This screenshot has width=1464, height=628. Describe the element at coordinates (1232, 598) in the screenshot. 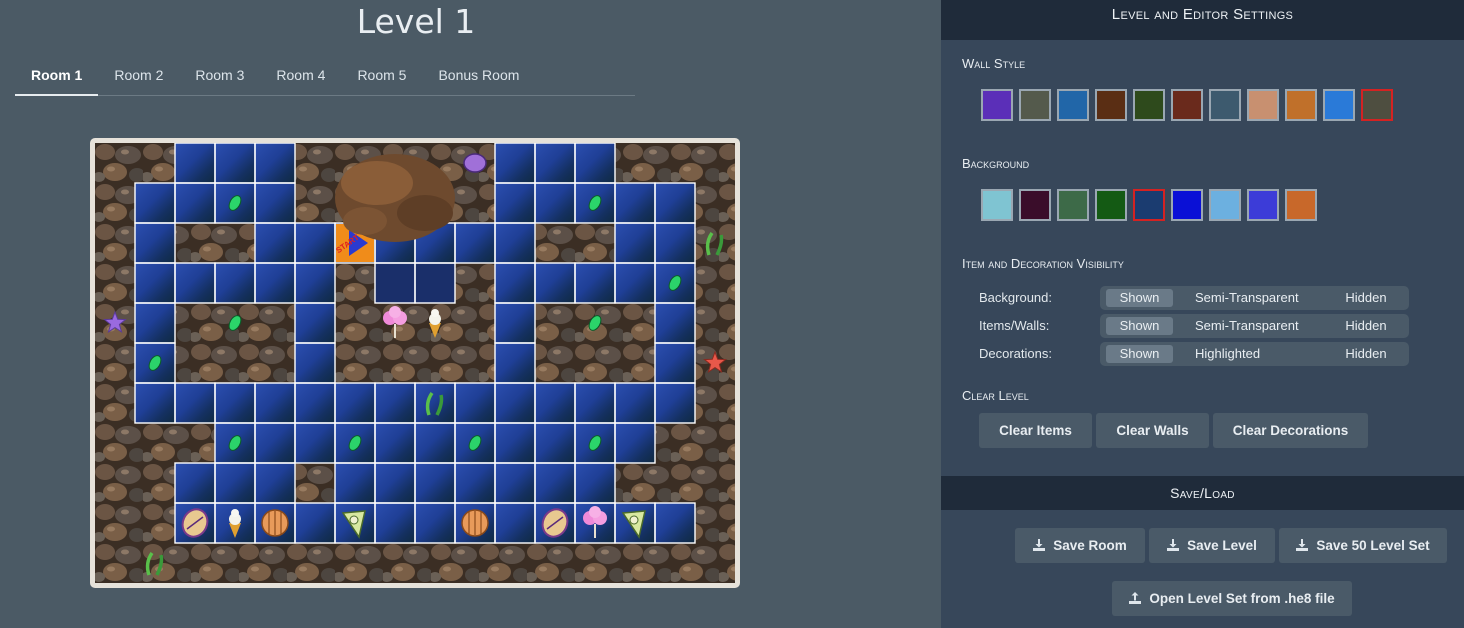

I see `open-level-set-button: Open Level Set from .he8 file` at that location.